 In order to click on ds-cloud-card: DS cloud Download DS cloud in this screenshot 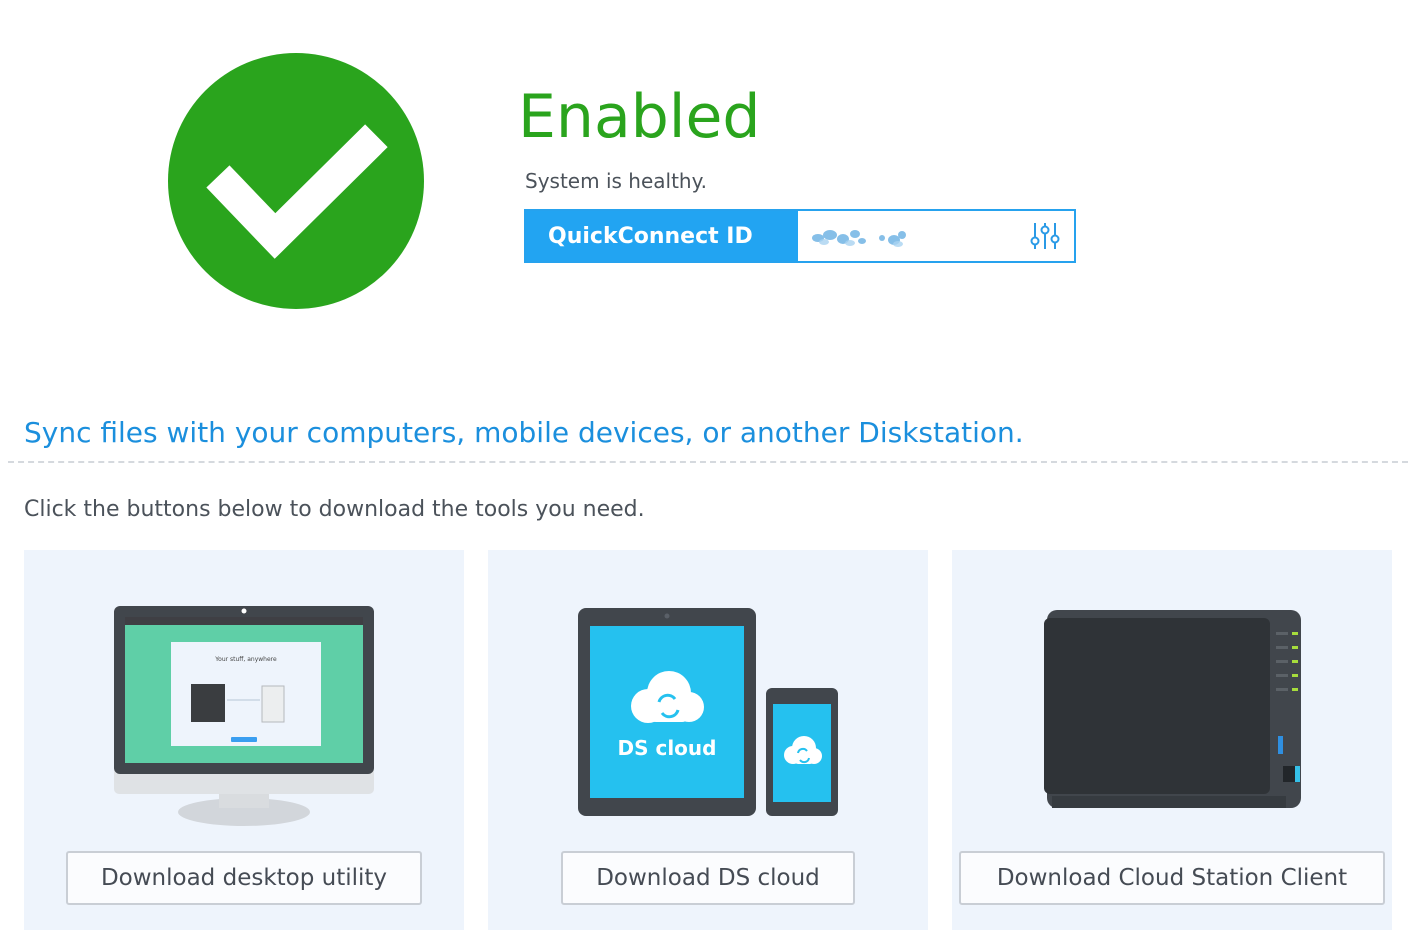, I will do `click(708, 740)`.